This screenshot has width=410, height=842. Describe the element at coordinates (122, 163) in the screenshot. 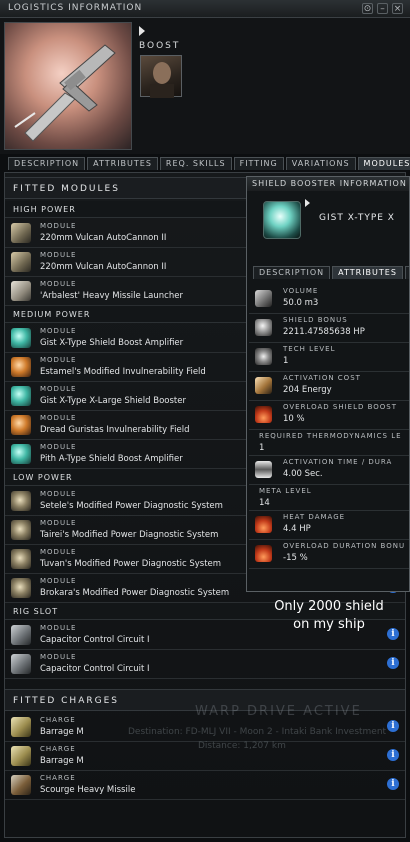

I see `tab-attributes: ATTRIBUTES` at that location.